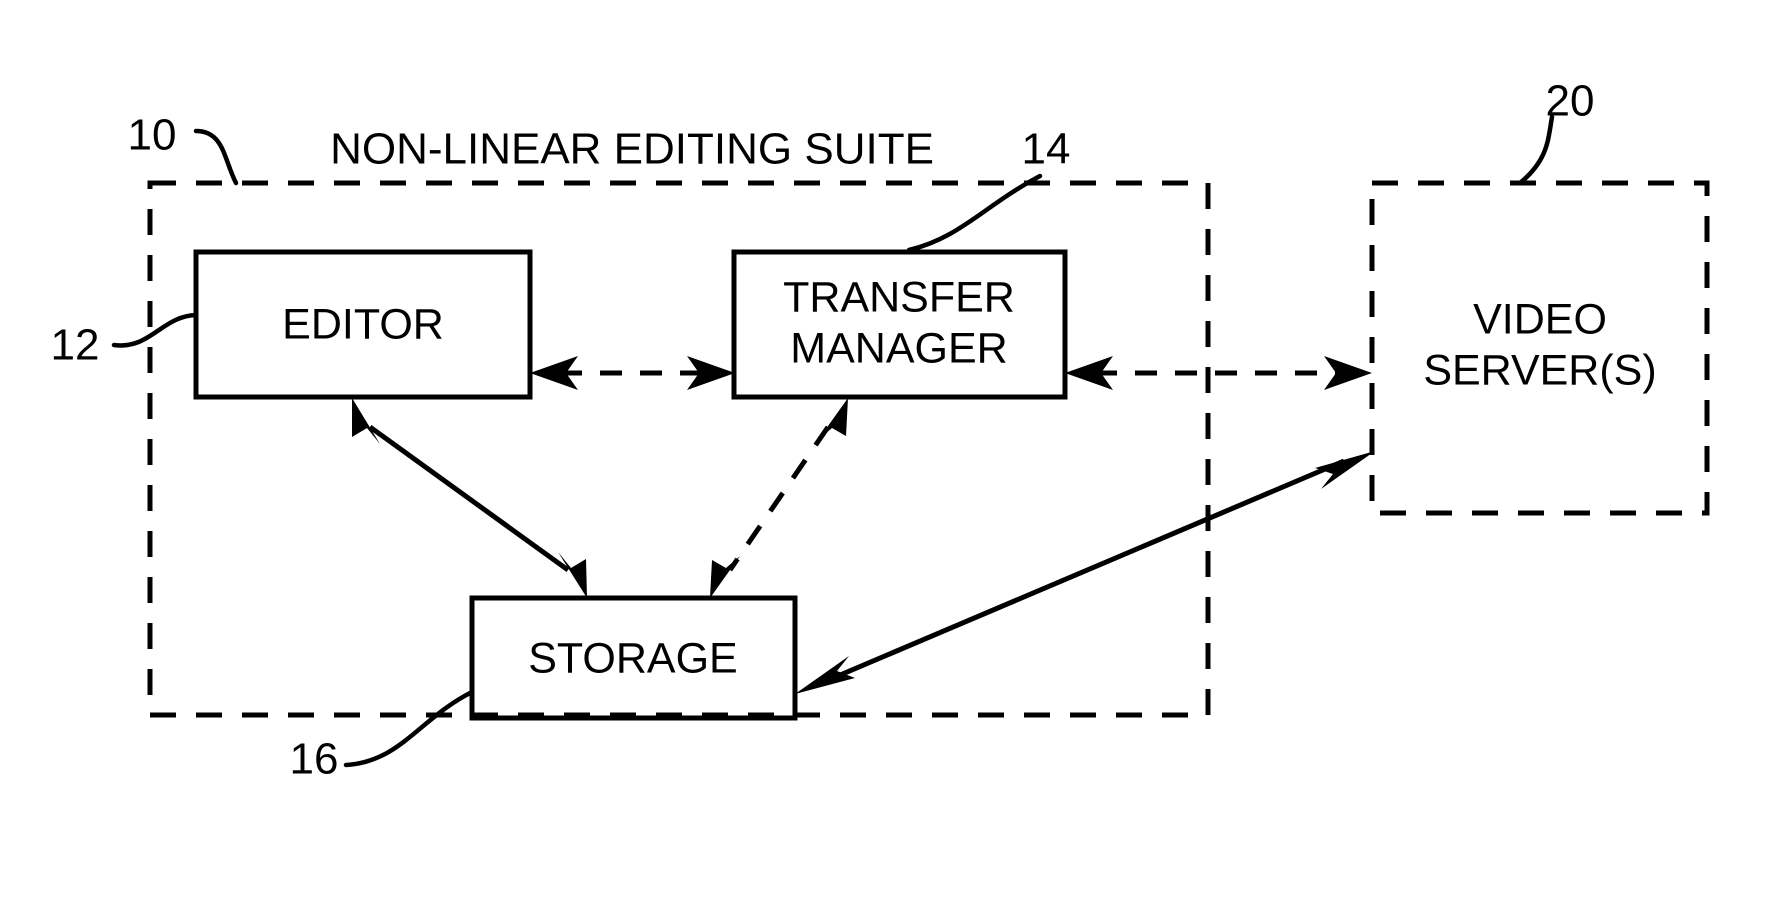  I want to click on transfer-storage-line, so click(779, 498).